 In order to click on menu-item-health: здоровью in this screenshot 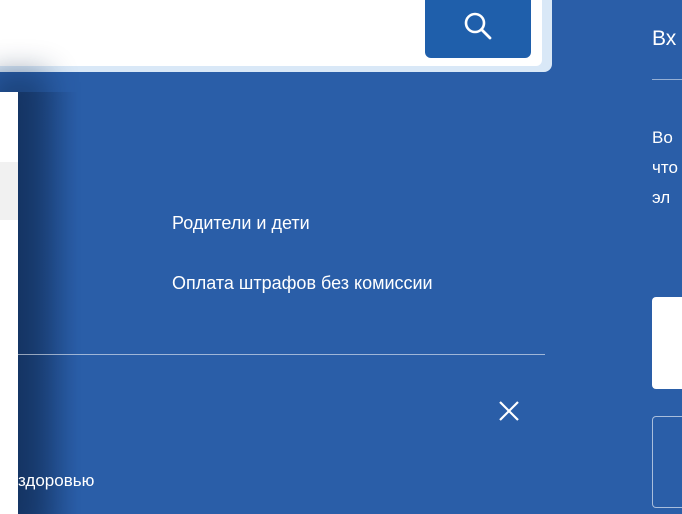, I will do `click(56, 481)`.